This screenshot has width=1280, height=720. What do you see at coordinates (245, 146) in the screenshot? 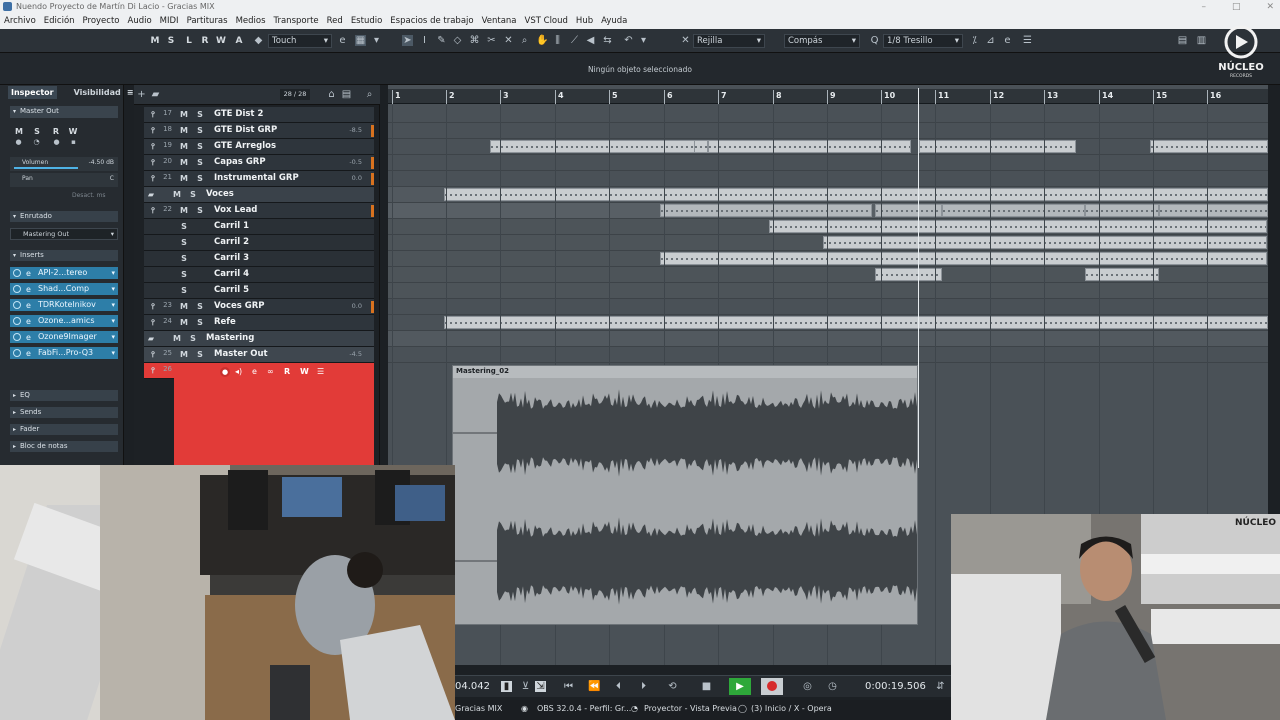
I see `track-name: GTE Arreglos` at bounding box center [245, 146].